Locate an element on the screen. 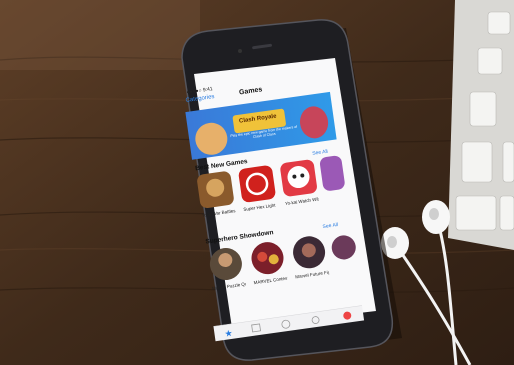 The height and width of the screenshot is (365, 514). app-tile-5: MARVEL Contest of Champions is located at coordinates (270, 280).